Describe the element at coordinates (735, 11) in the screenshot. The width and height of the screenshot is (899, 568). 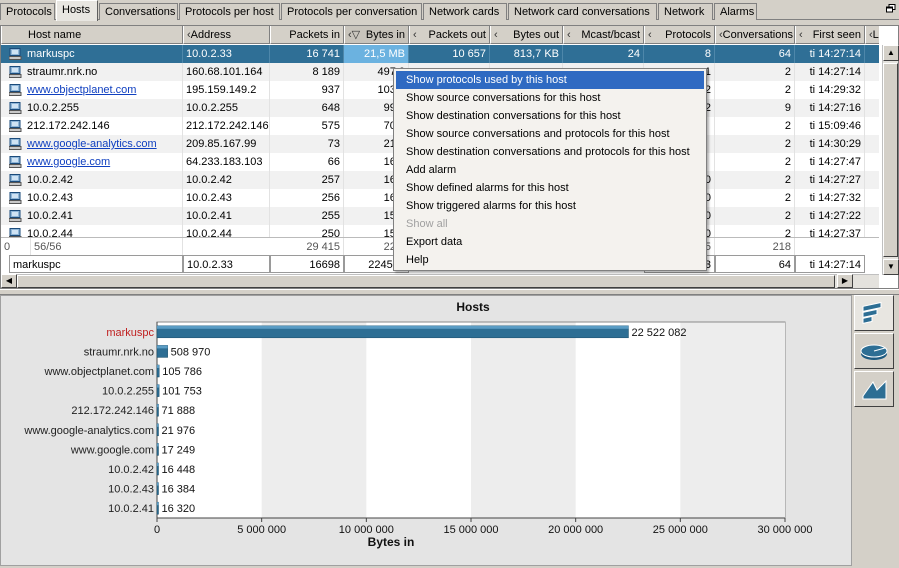
I see `tab-alarms: Alarms` at that location.